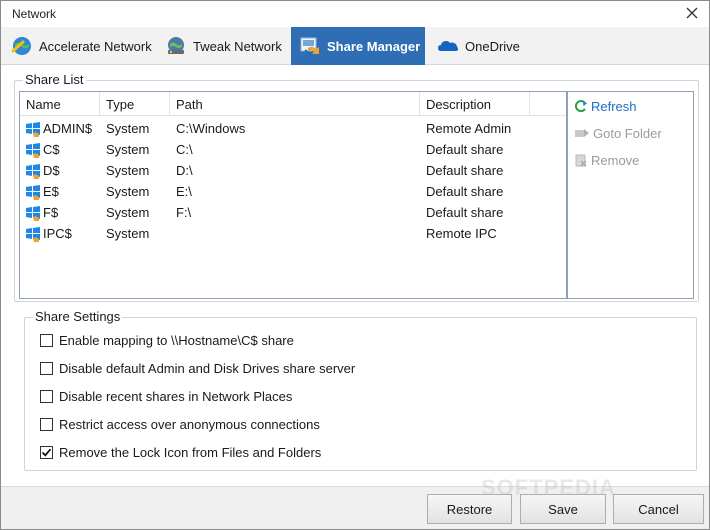 This screenshot has width=710, height=530. I want to click on cell-path: E:\, so click(184, 191).